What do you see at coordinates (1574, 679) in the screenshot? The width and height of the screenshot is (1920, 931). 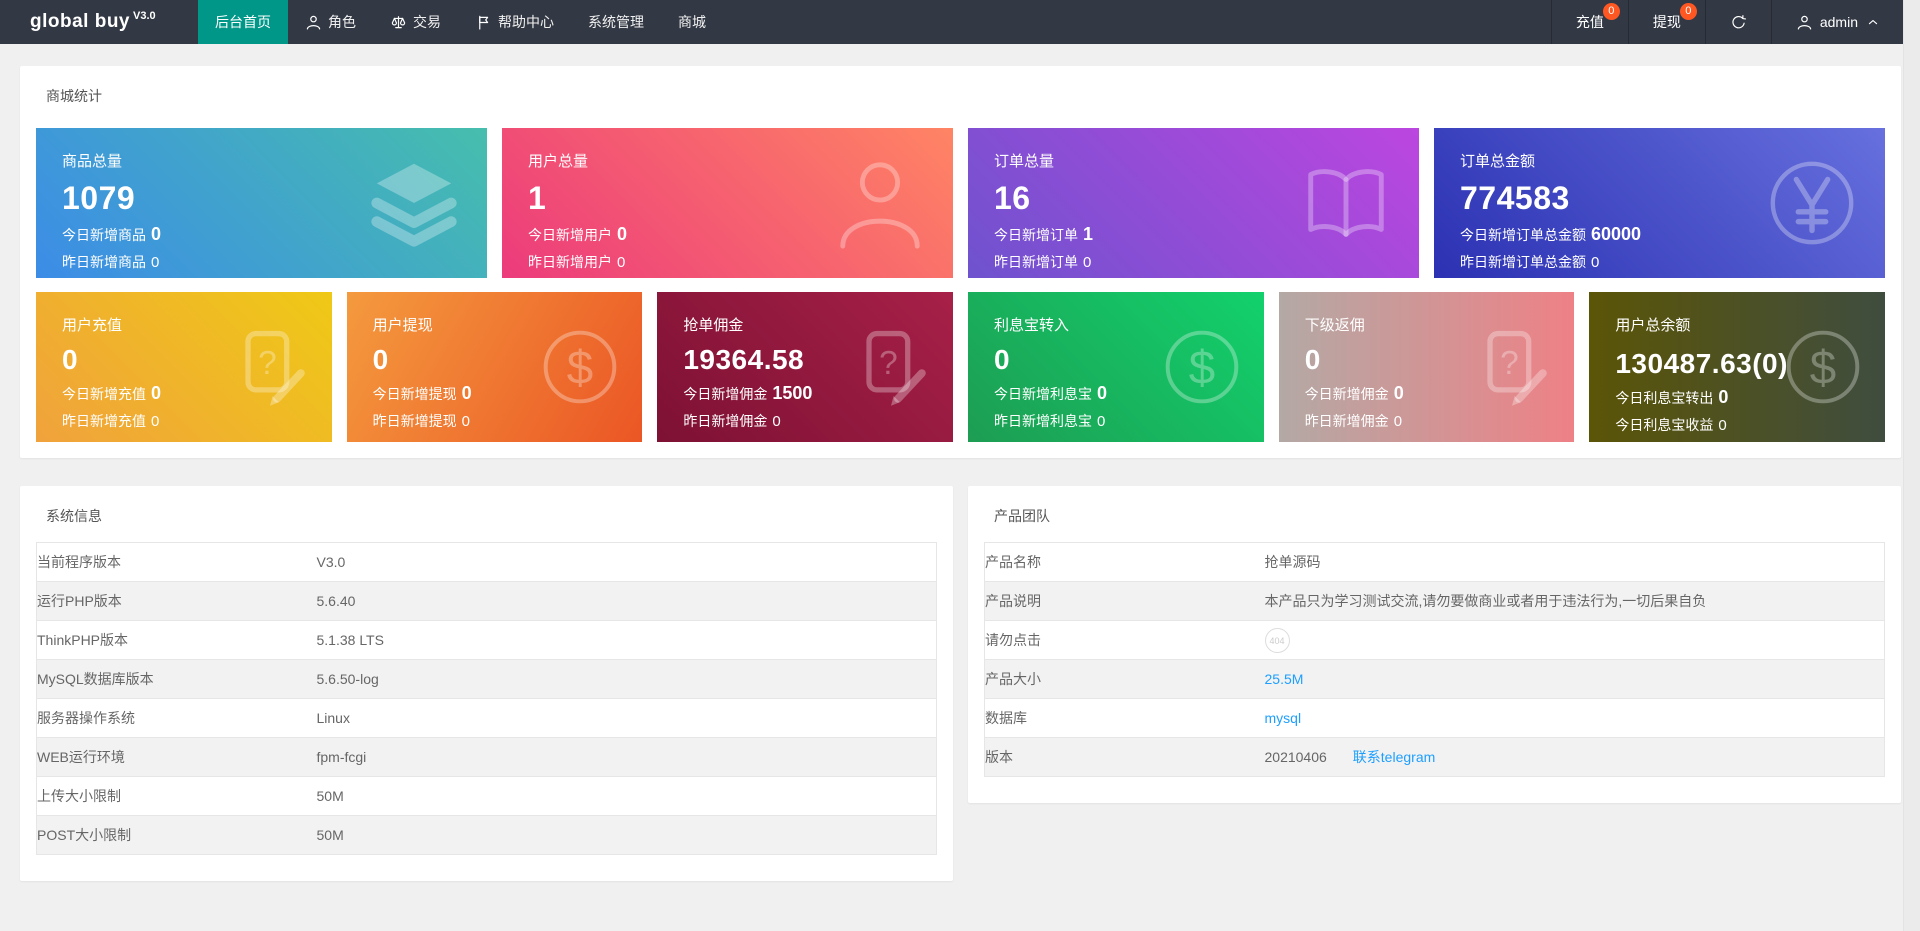 I see `product-team-row-value: 25.5M` at bounding box center [1574, 679].